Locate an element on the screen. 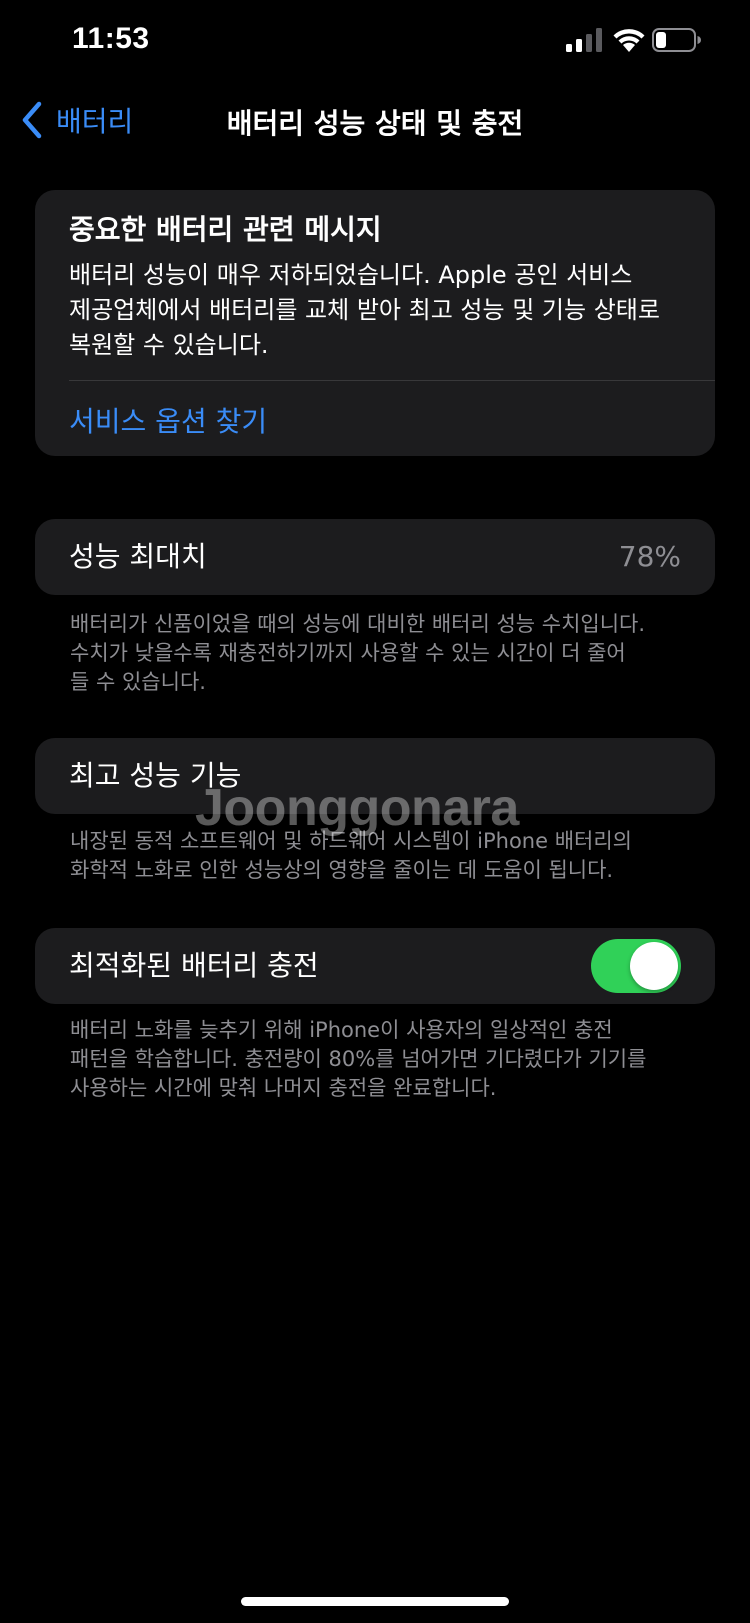 Image resolution: width=750 pixels, height=1623 pixels. message-title: 중요한 배터리 관련 메시지 is located at coordinates (225, 229).